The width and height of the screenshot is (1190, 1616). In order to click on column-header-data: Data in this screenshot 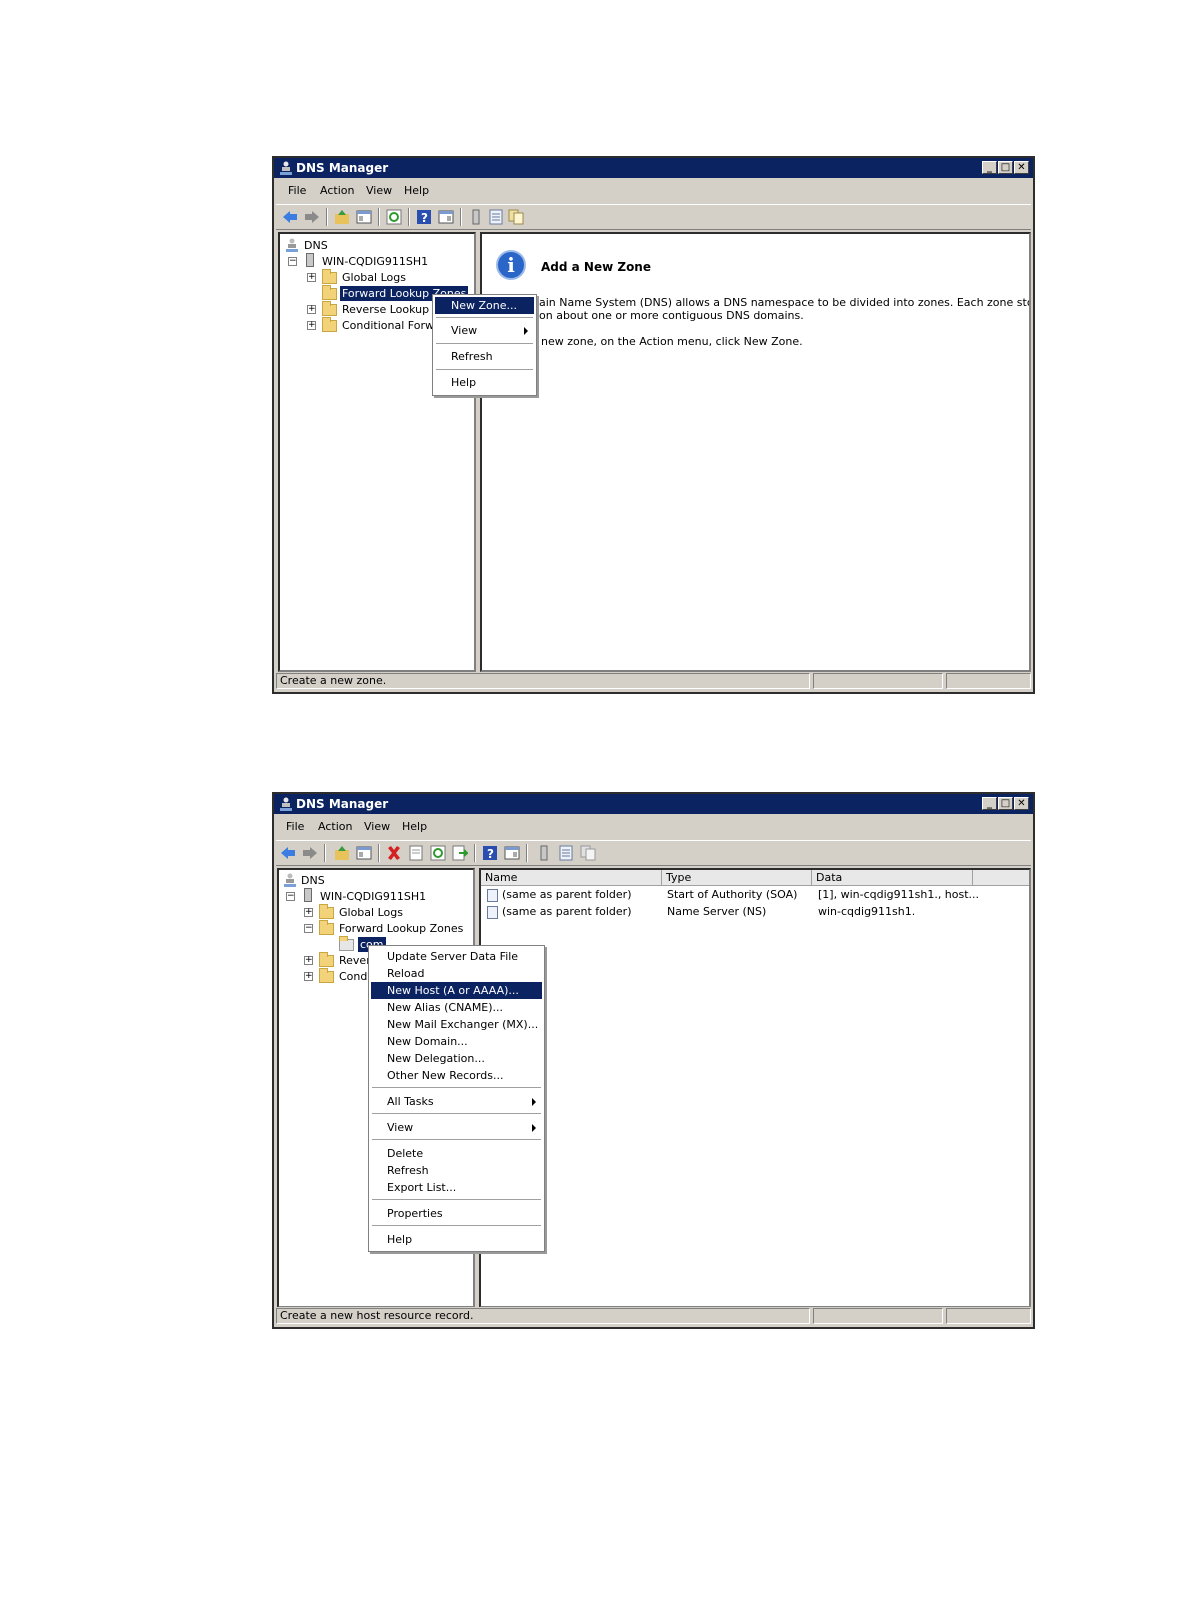, I will do `click(892, 878)`.